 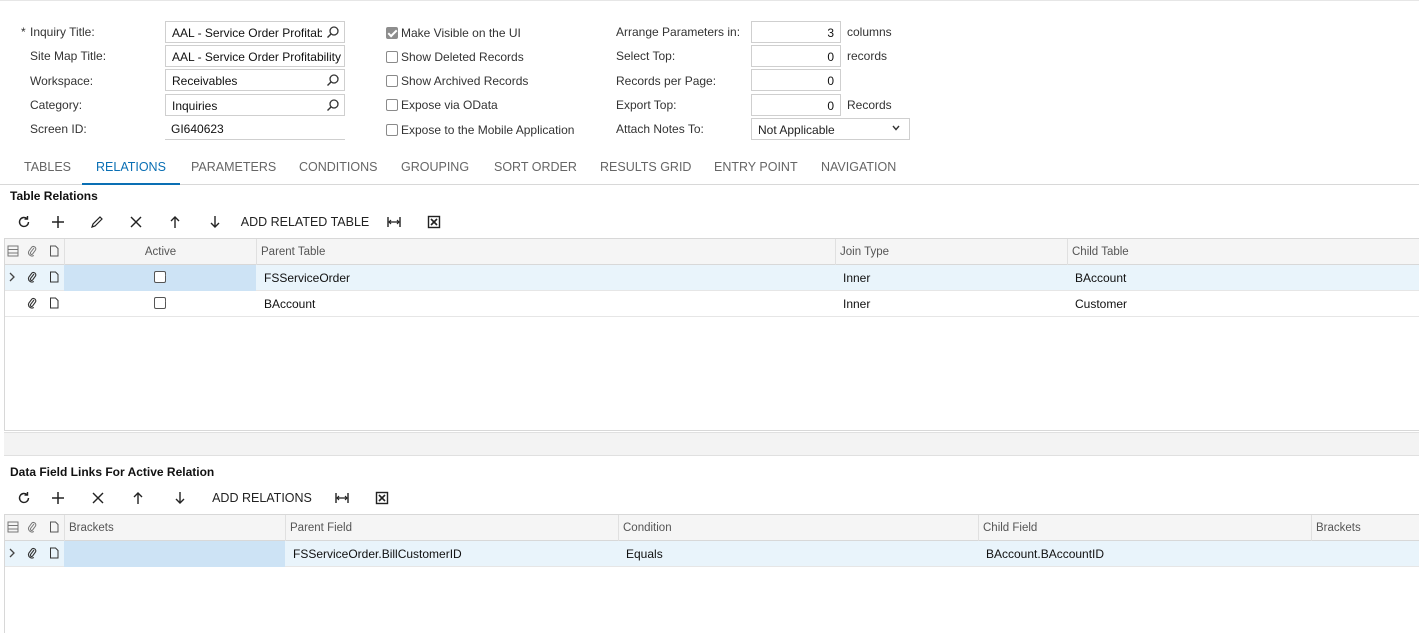 I want to click on brackets-right-cell, so click(x=1317, y=554).